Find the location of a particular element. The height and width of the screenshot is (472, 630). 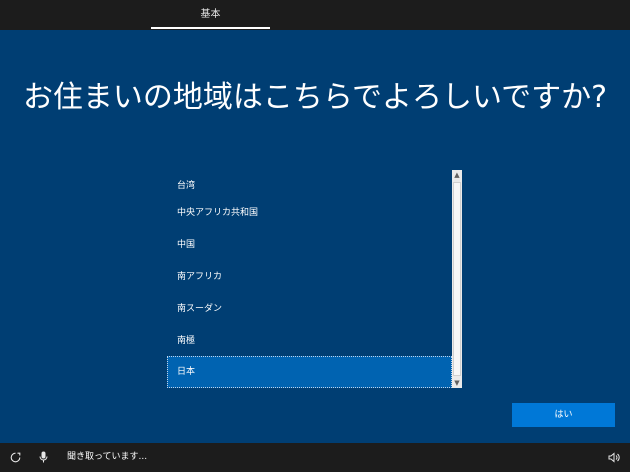

list-item-central-african-republic: 中央アフリカ共和国 is located at coordinates (309, 213).